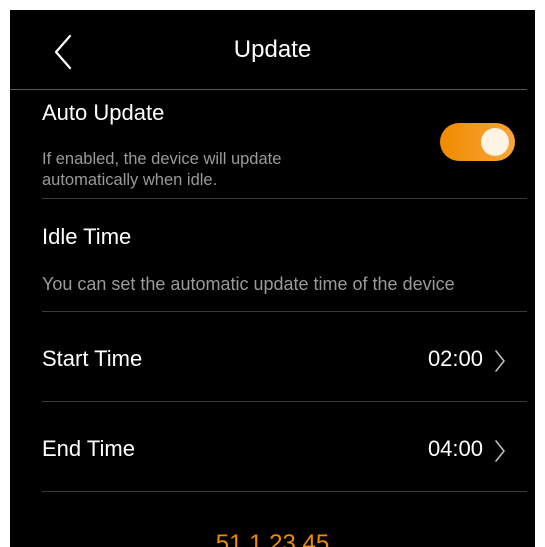  What do you see at coordinates (88, 448) in the screenshot?
I see `end-time-label: End Time` at bounding box center [88, 448].